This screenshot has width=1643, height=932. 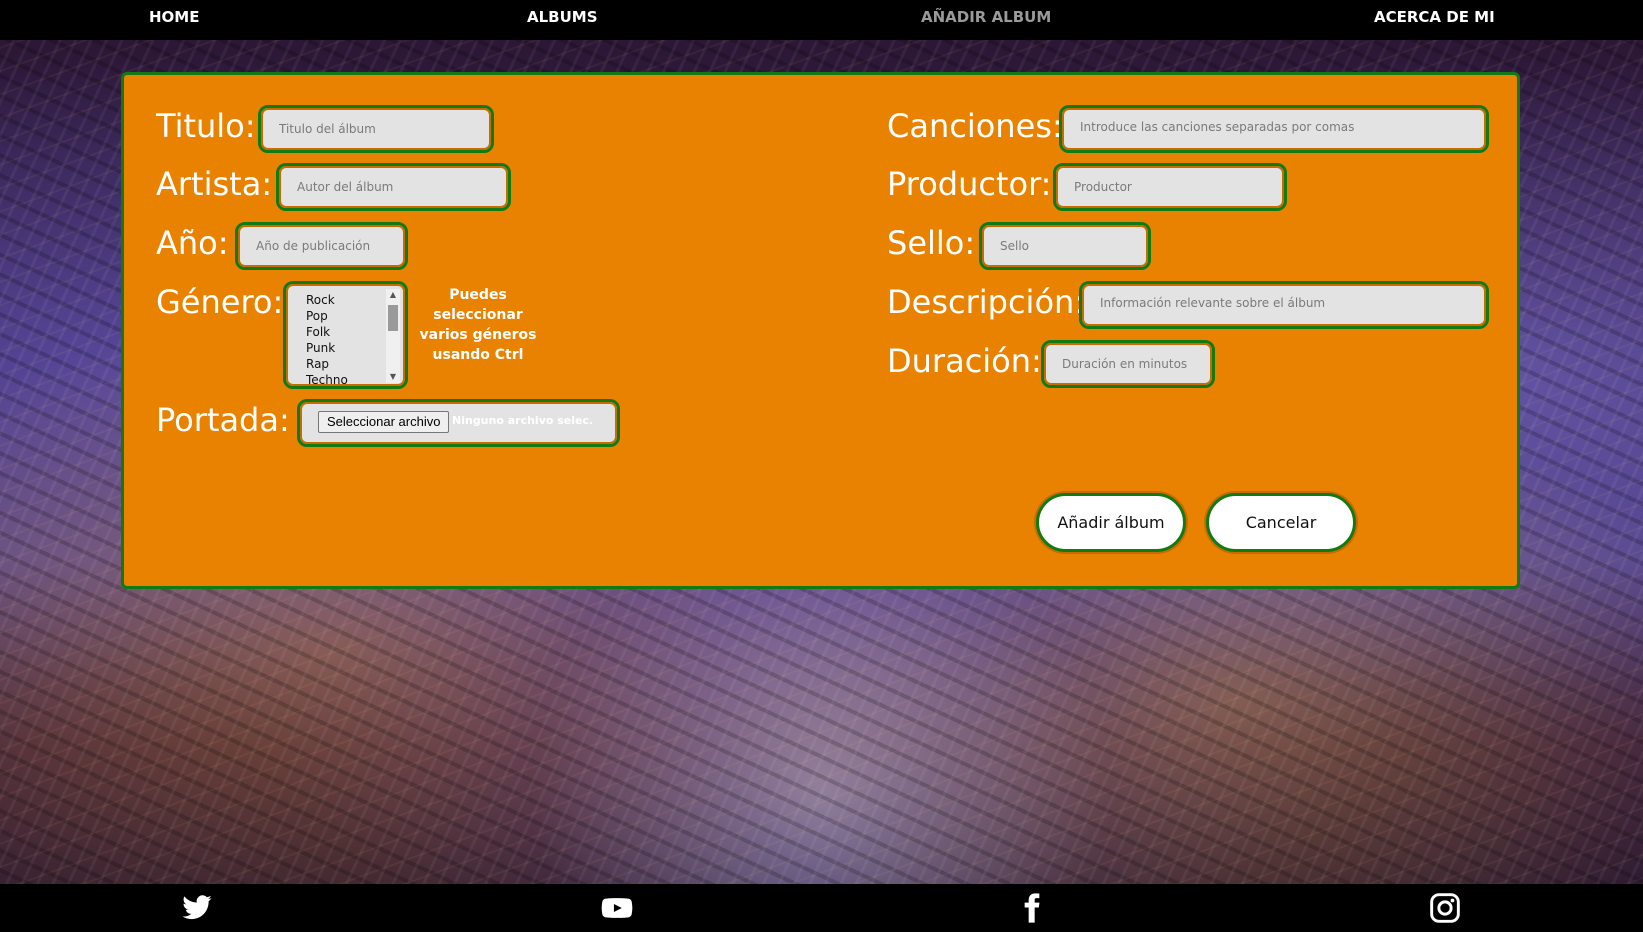 I want to click on youtube-icon, so click(x=617, y=908).